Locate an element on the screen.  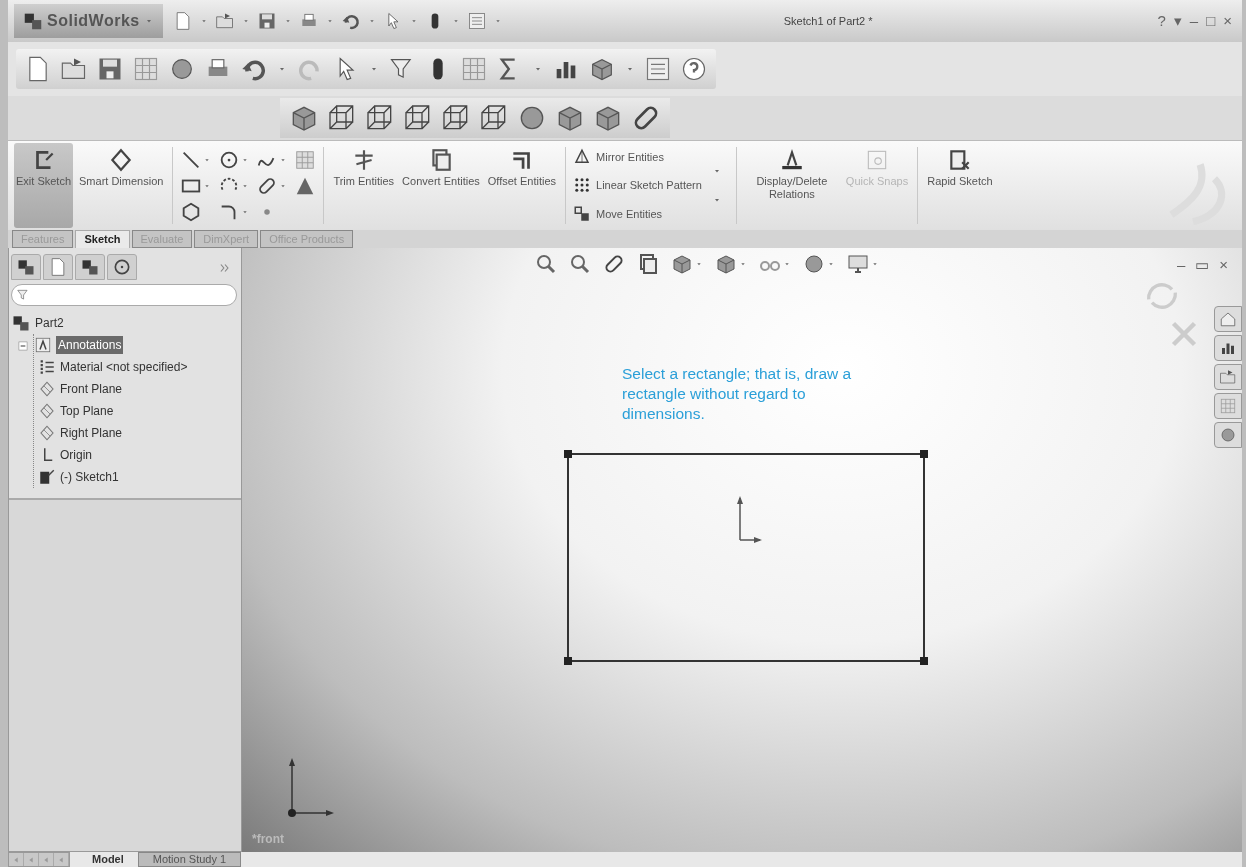
tree-item: Origin is located at coordinates (76, 455).